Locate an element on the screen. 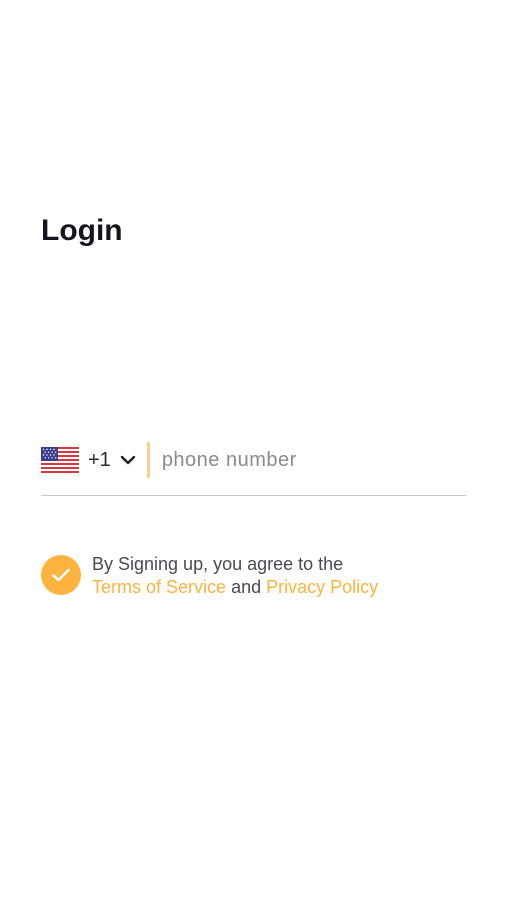 The width and height of the screenshot is (507, 900). page-title: Login is located at coordinates (82, 230).